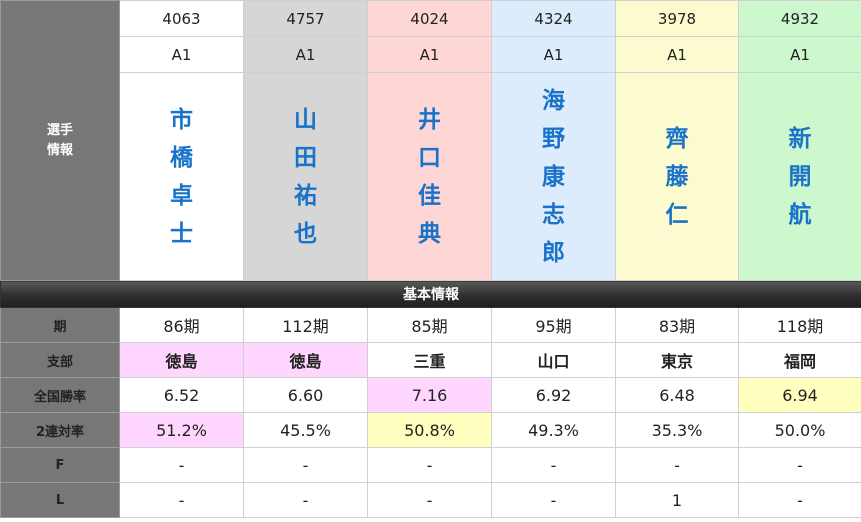  I want to click on period-value: 118期, so click(799, 325).